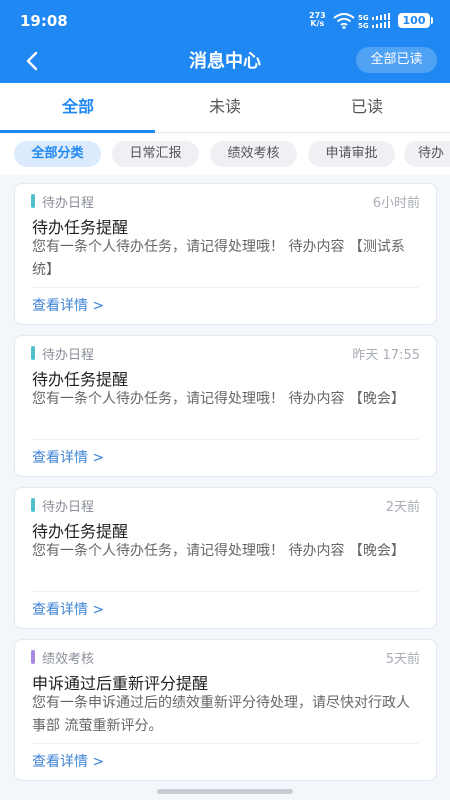 The width and height of the screenshot is (450, 800). I want to click on message-time: 6小时前, so click(396, 203).